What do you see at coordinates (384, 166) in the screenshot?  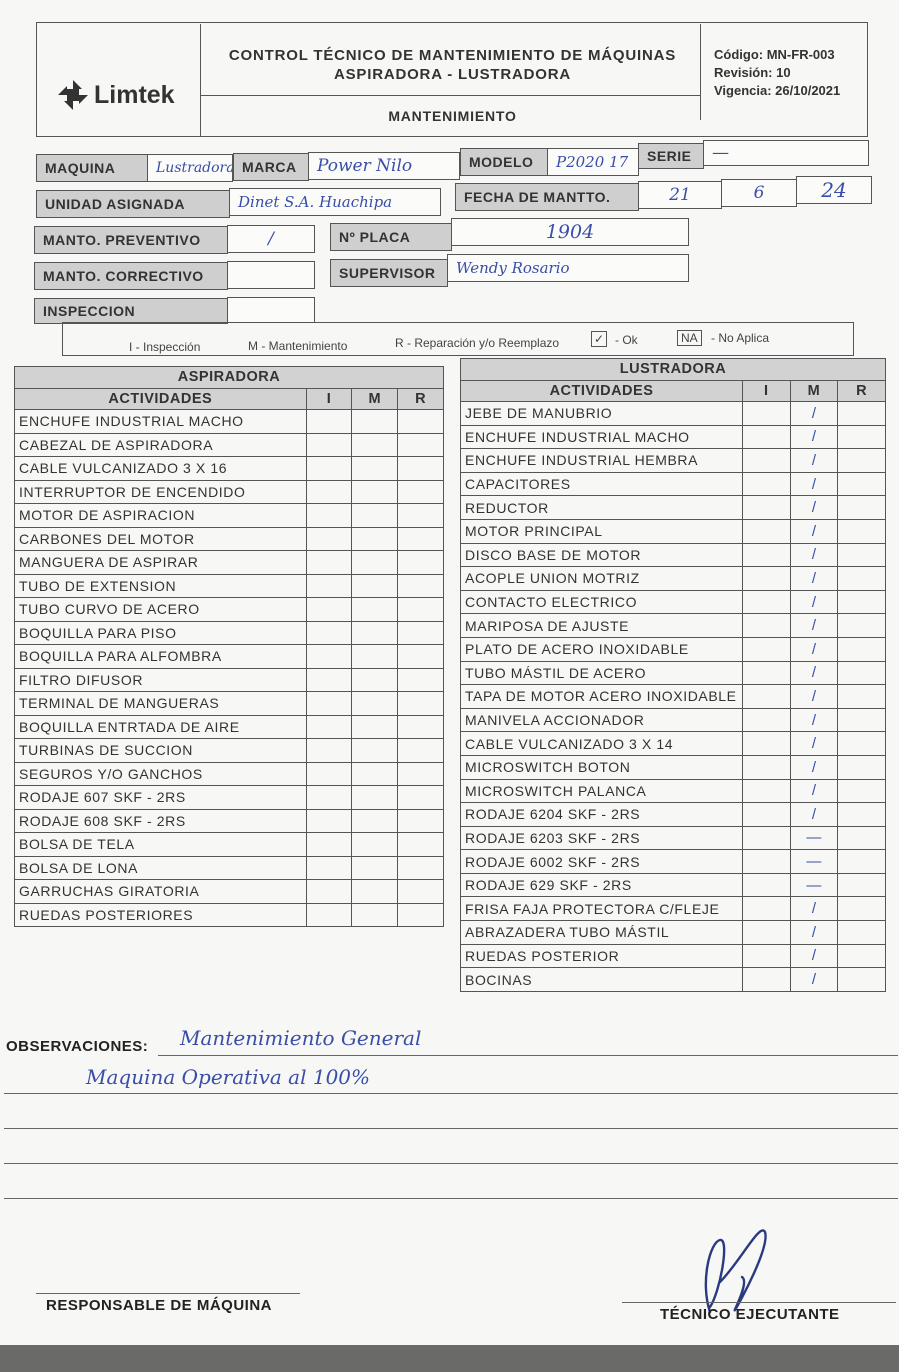 I see `marca-value: Power Nilo` at bounding box center [384, 166].